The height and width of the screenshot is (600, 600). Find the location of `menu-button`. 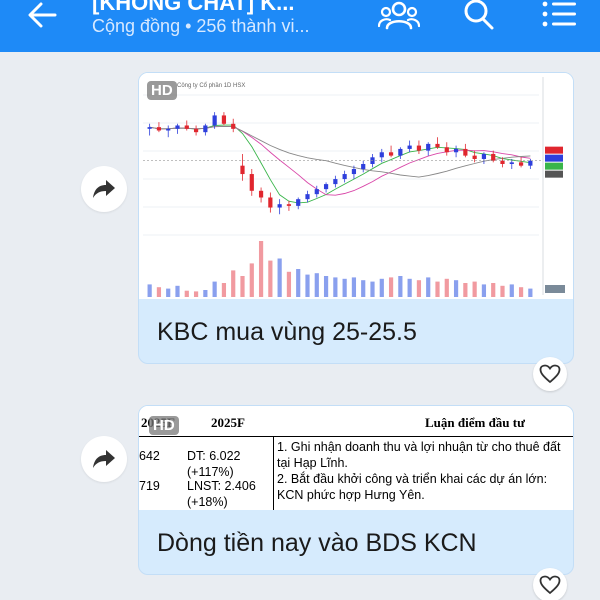

menu-button is located at coordinates (559, 16).